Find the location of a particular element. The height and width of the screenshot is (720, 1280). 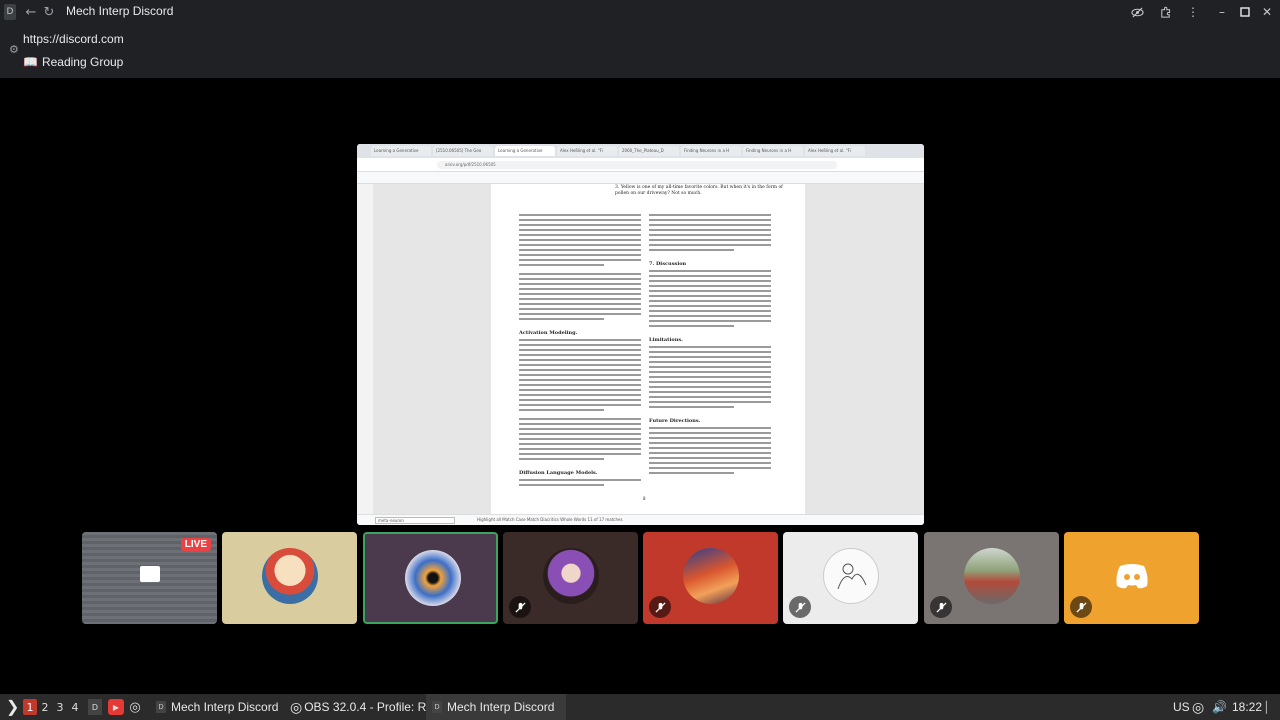

workspace-4: 4 is located at coordinates (75, 707).